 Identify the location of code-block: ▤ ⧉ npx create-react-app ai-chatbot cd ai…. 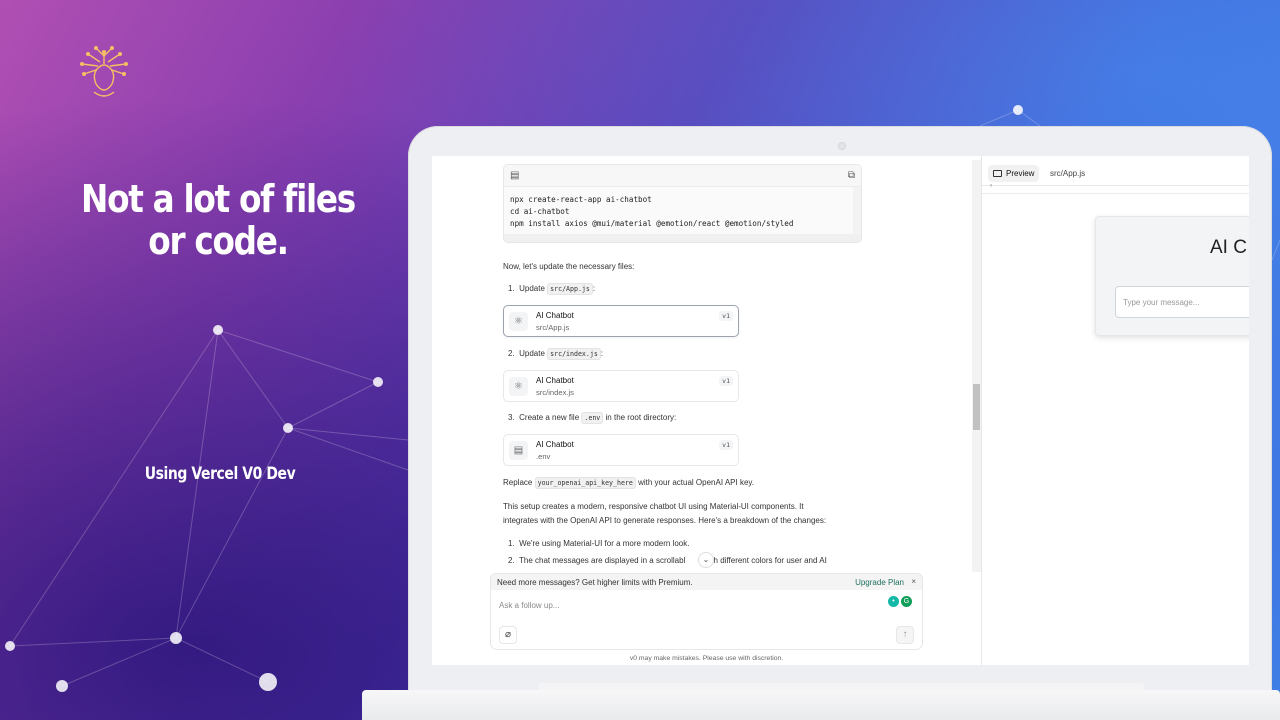
(682, 203).